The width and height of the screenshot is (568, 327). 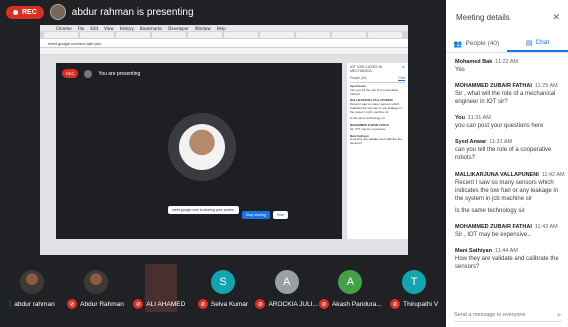 I want to click on message-header: MOHAMMED ZUBAIR FATHAI 11:29 AM, so click(x=508, y=86).